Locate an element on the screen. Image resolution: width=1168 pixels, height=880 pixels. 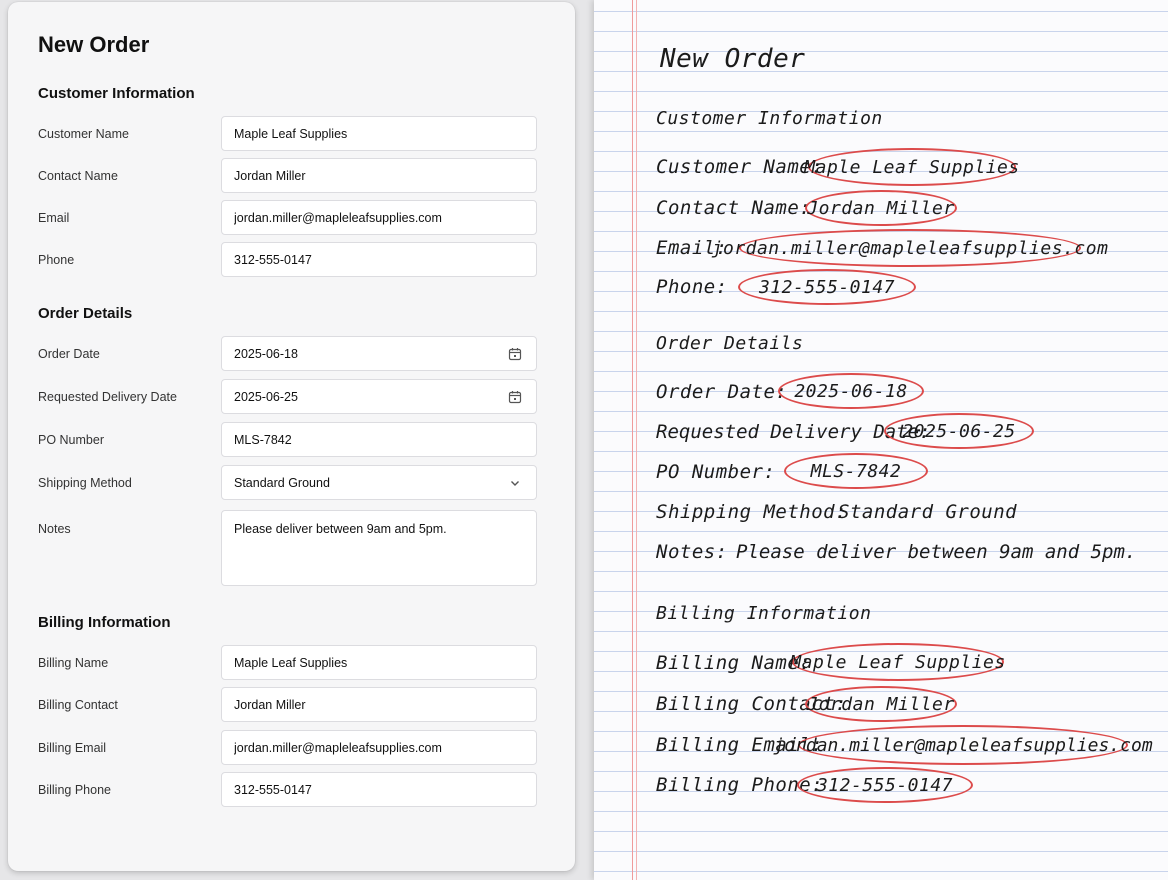
order-date-value: 2025-06-18 is located at coordinates (266, 353).